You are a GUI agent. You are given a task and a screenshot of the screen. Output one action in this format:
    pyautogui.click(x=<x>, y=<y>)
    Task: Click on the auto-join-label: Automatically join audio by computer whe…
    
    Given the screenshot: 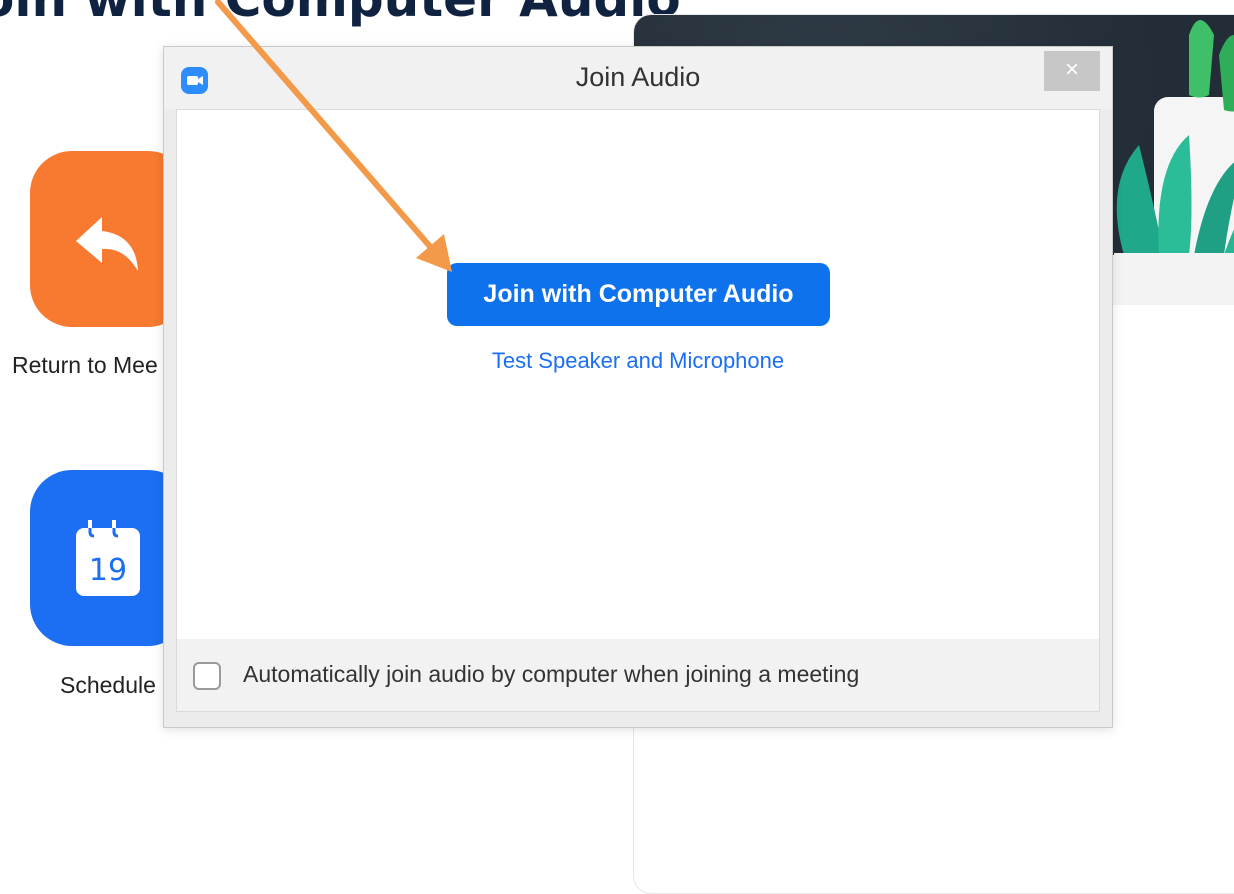 What is the action you would take?
    pyautogui.click(x=551, y=674)
    